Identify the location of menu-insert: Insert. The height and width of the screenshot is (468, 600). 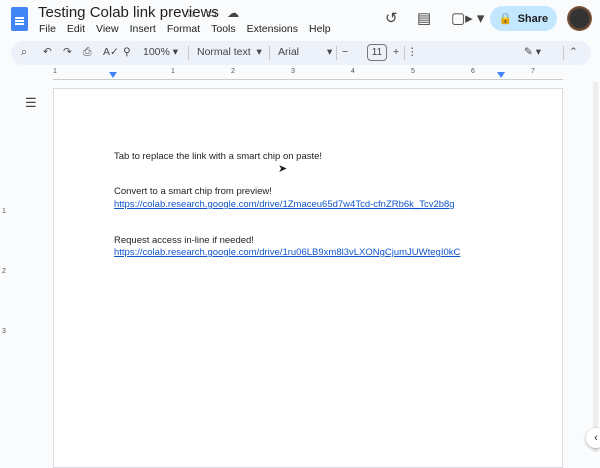
(143, 29).